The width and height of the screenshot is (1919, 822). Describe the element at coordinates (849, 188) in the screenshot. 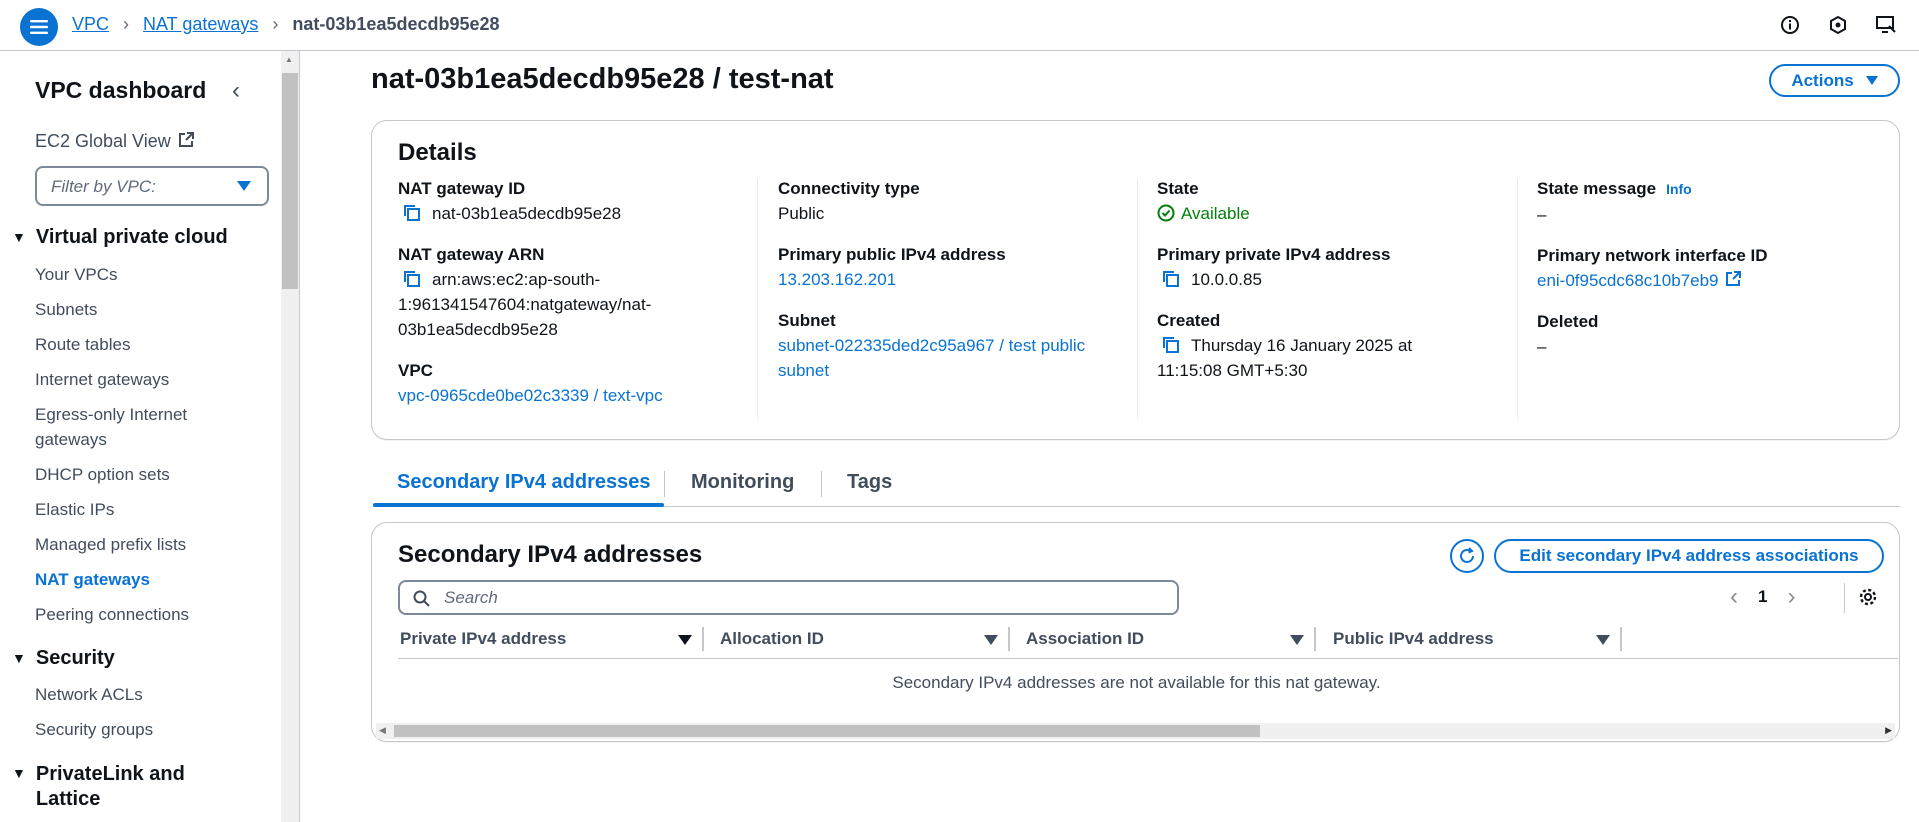

I see `connectivity-type-label: Connectivity type` at that location.